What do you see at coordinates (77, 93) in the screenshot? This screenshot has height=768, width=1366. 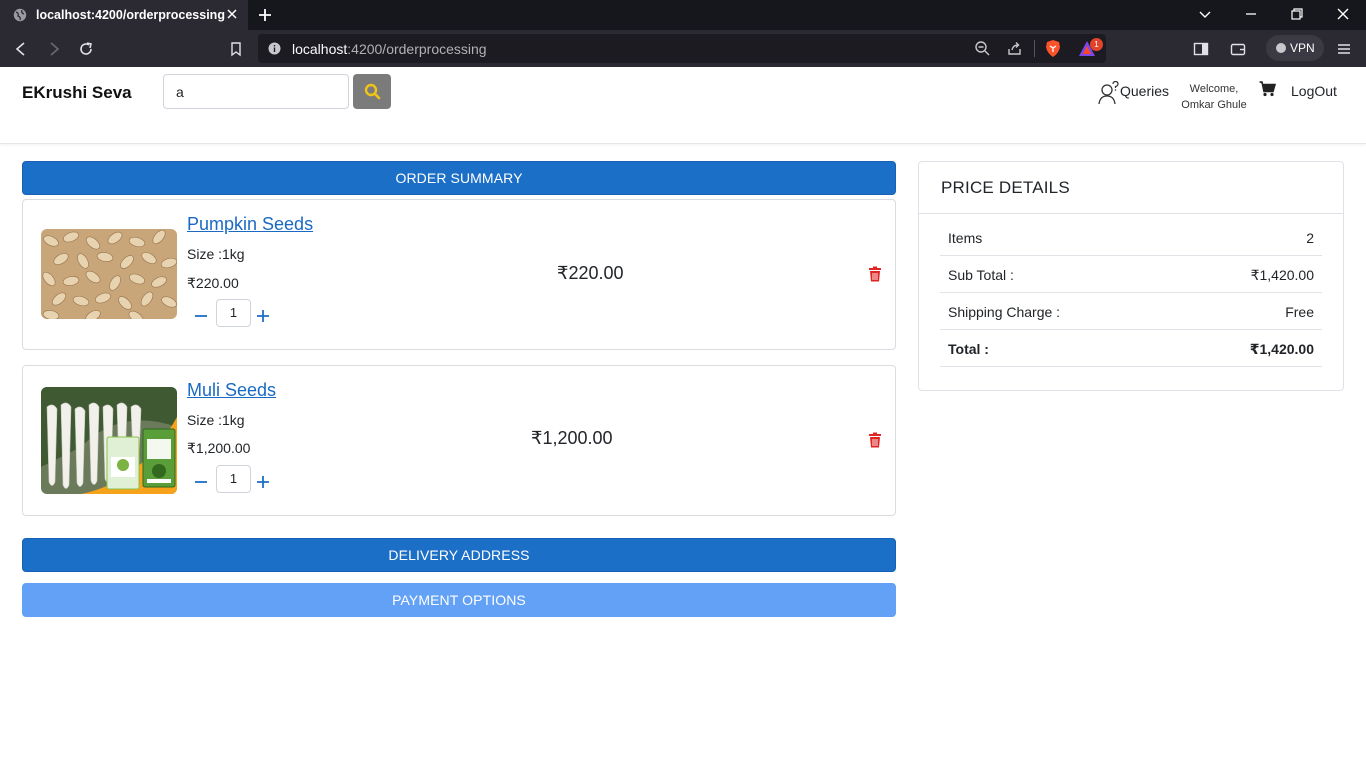 I see `brand-logo: EKrushi Seva` at bounding box center [77, 93].